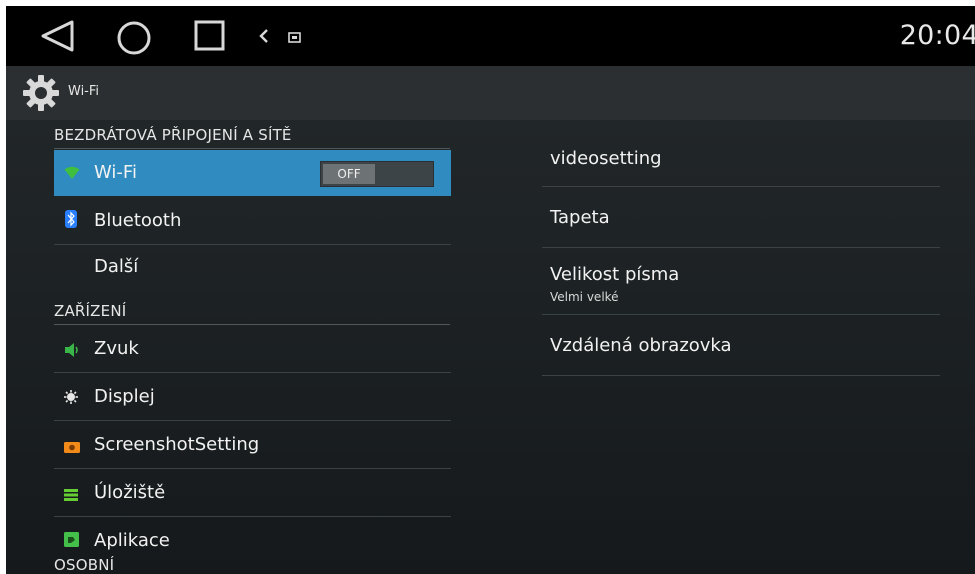  Describe the element at coordinates (252, 221) in the screenshot. I see `sidebar-item-bluetooth: Bluetooth` at that location.